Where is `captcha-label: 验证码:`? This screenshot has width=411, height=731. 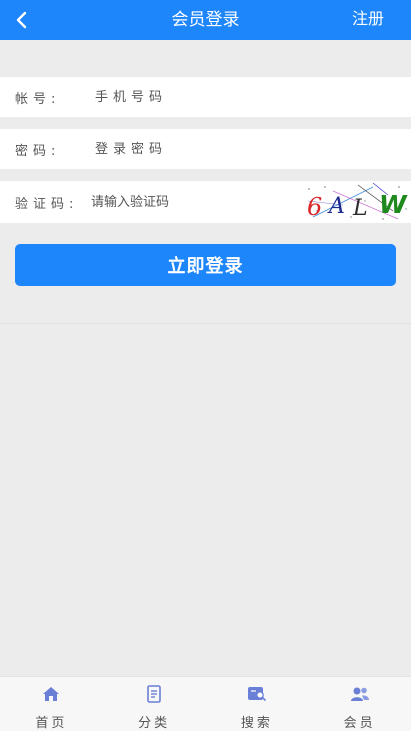
captcha-label: 验证码: is located at coordinates (47, 204).